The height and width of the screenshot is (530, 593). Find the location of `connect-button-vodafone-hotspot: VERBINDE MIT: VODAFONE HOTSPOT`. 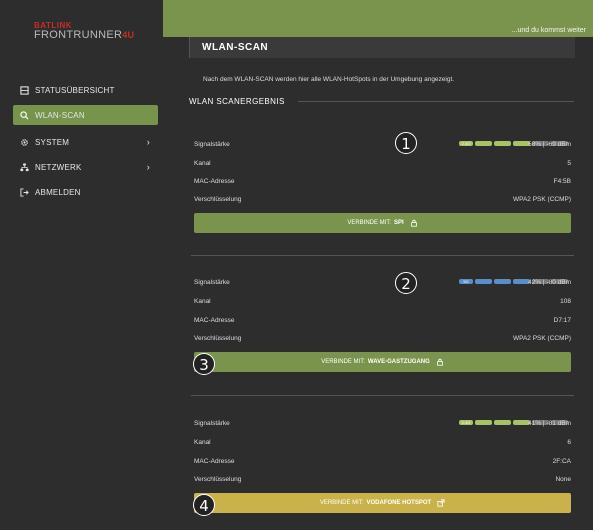

connect-button-vodafone-hotspot: VERBINDE MIT: VODAFONE HOTSPOT is located at coordinates (382, 503).